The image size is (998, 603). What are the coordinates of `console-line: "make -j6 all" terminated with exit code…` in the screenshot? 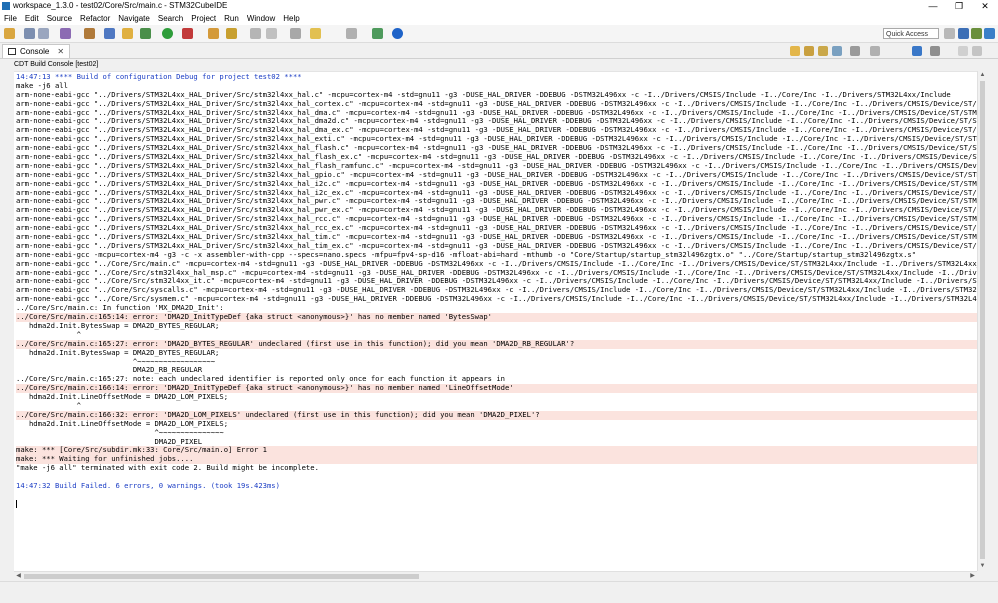 It's located at (167, 468).